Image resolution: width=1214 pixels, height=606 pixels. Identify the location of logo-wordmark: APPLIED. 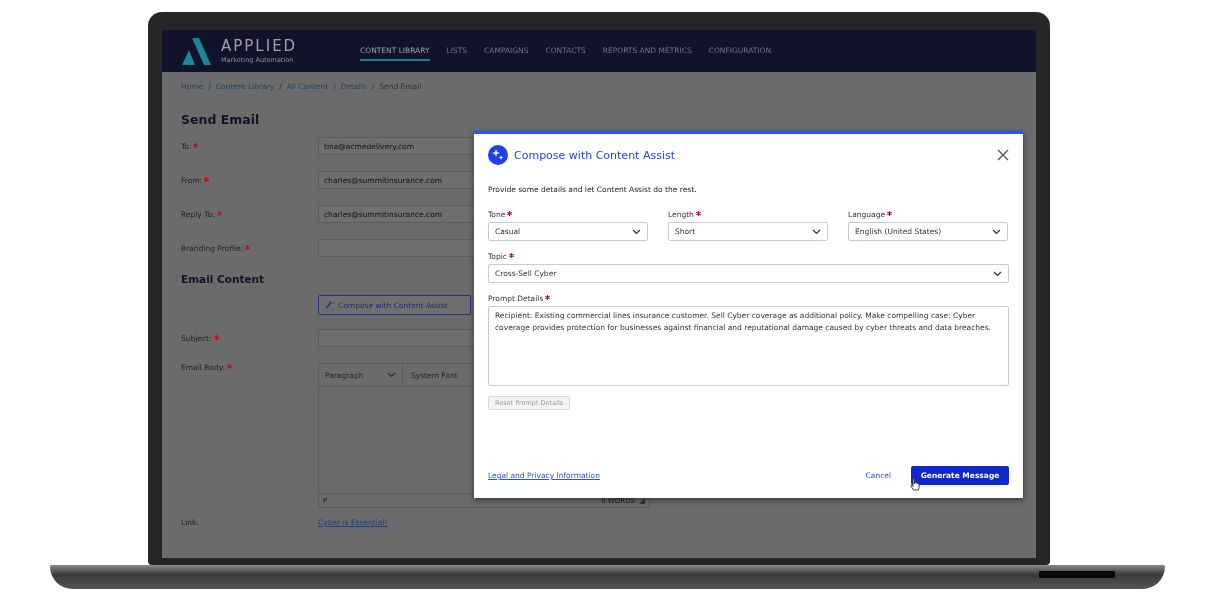
(259, 46).